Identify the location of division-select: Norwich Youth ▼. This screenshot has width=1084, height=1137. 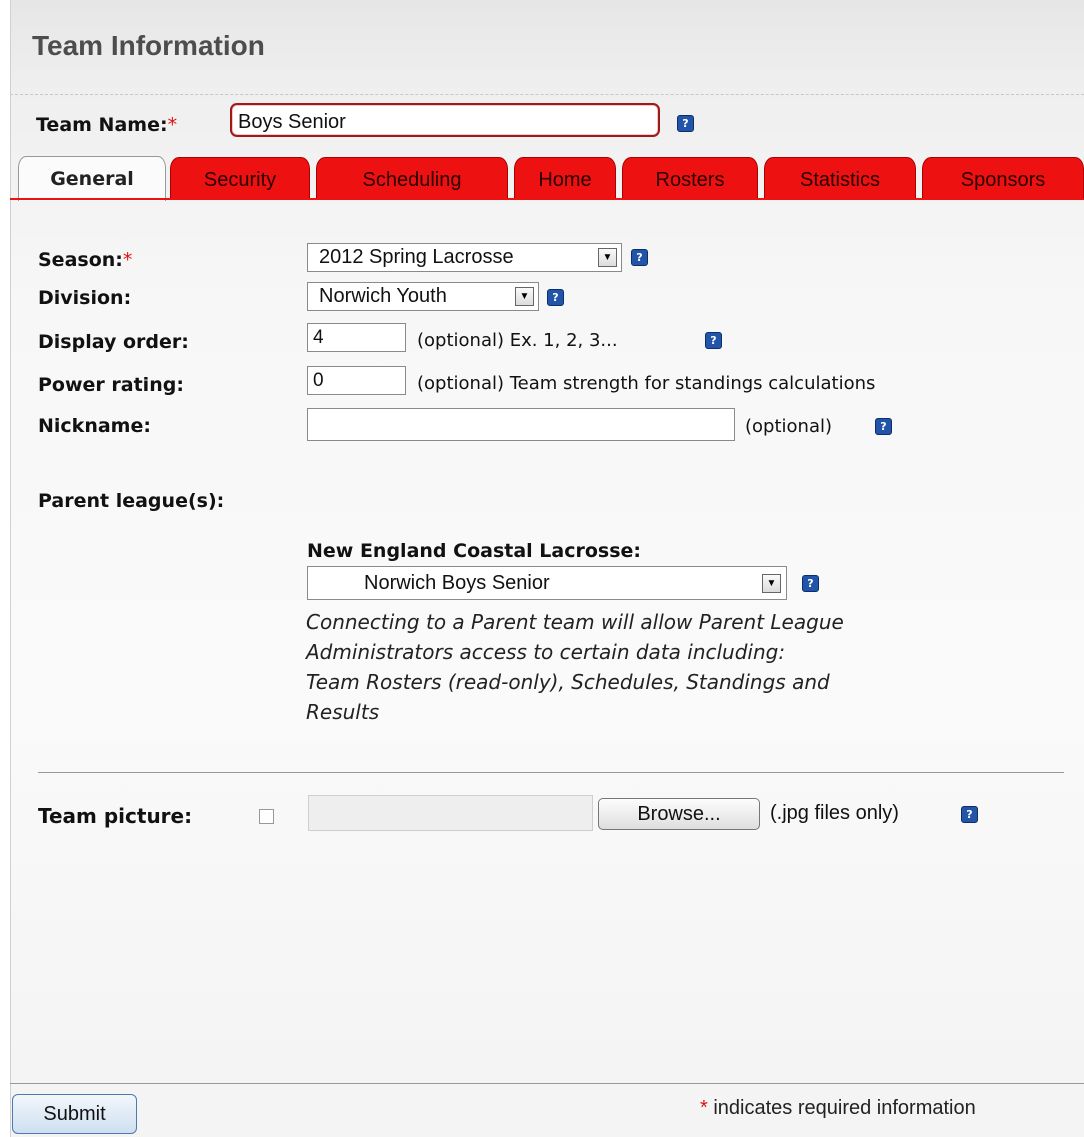
(423, 296).